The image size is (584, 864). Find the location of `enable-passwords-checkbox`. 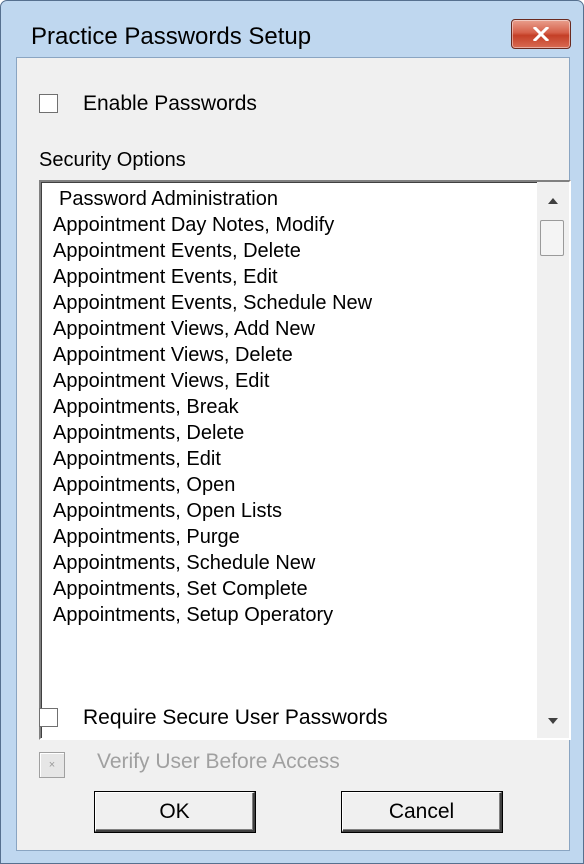

enable-passwords-checkbox is located at coordinates (48, 103).